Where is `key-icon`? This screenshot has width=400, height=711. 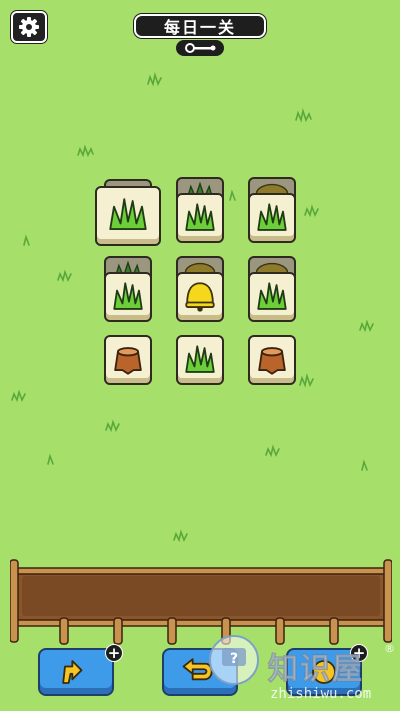 key-icon is located at coordinates (200, 48).